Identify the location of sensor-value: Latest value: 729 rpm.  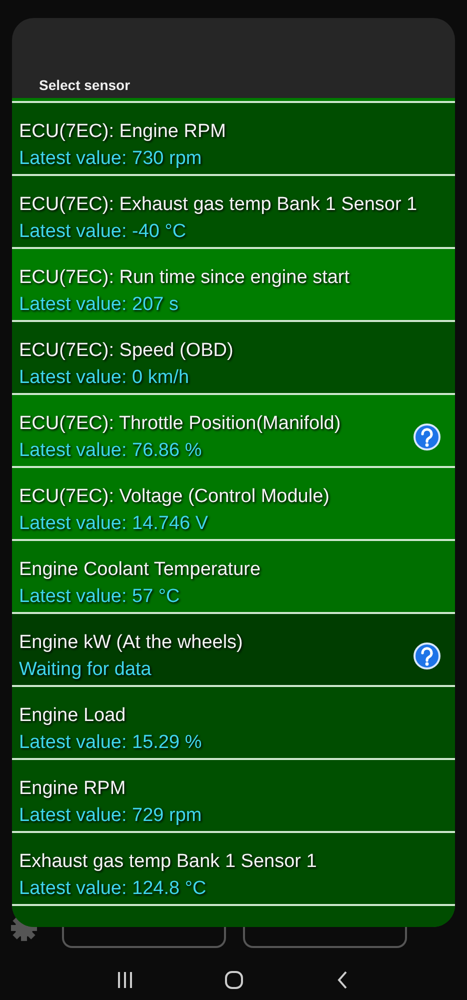
(111, 816).